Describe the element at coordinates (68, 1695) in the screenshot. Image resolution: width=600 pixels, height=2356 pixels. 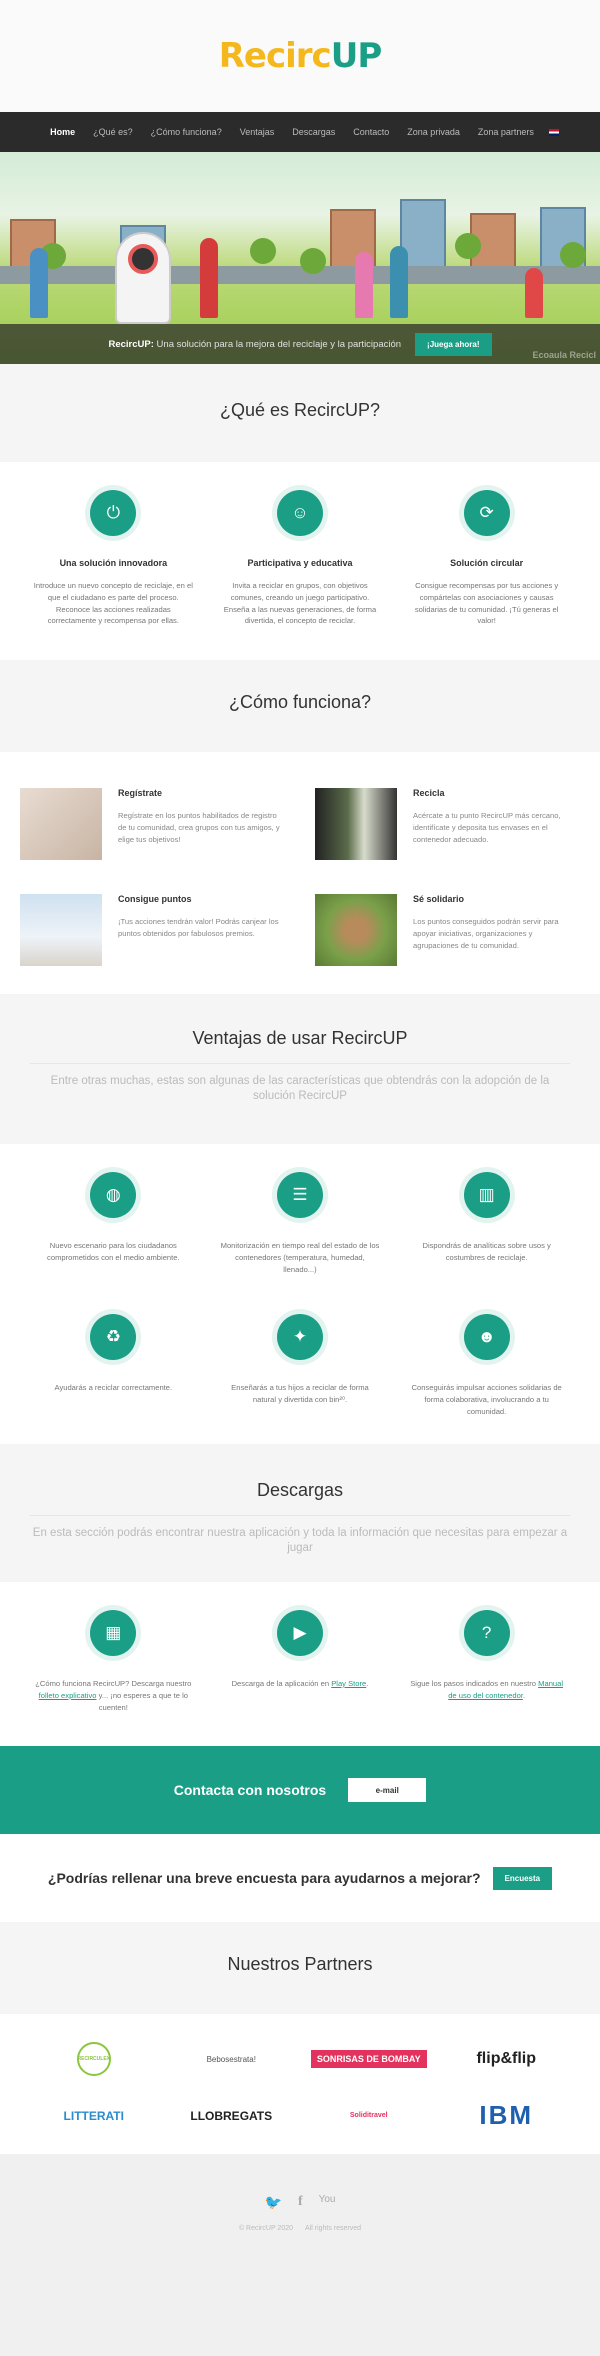
I see `brochure-link: folleto explicativo` at that location.